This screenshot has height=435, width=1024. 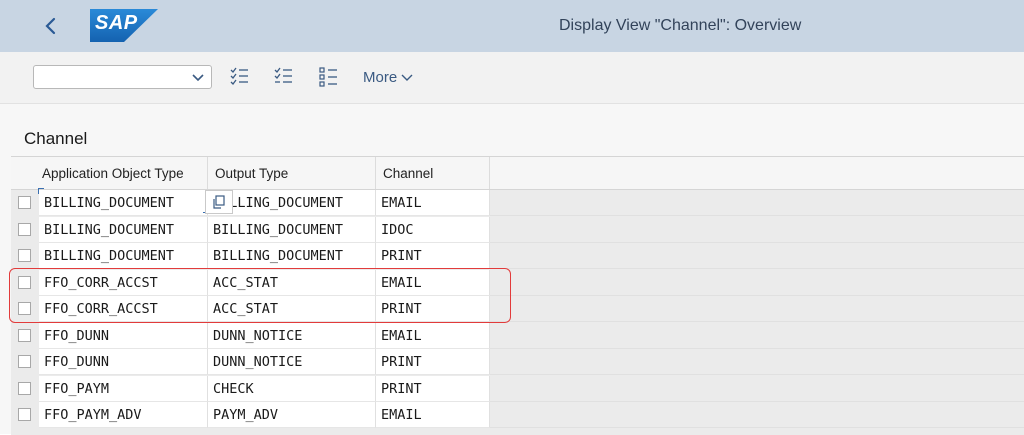 I want to click on table-row: BILLING_DOCUMENT BILLING_DOCUMENT EMAIL, so click(x=517, y=203).